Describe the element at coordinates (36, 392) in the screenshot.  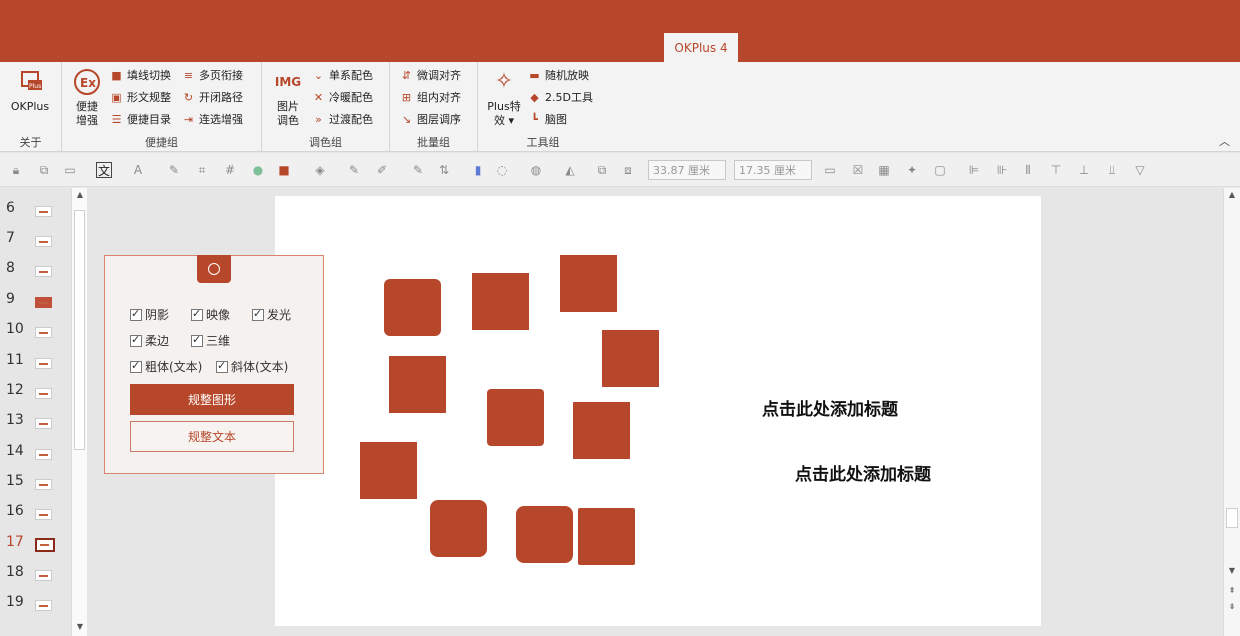
I see `slide-thumb: 12` at that location.